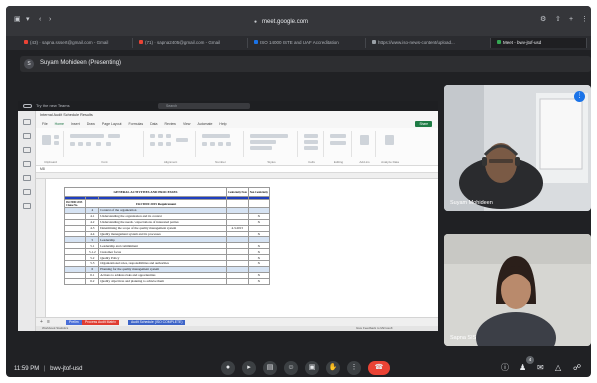 The height and width of the screenshot is (383, 597). Describe the element at coordinates (100, 322) in the screenshot. I see `sheet-tab-process-audit: Process Audit Matrix` at that location.